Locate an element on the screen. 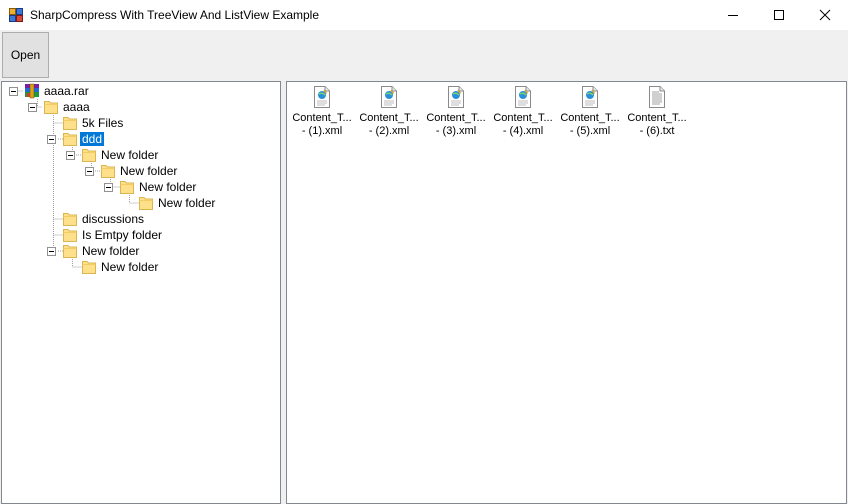 The image size is (848, 504). file-name: Content_T... - (3).xml is located at coordinates (456, 124).